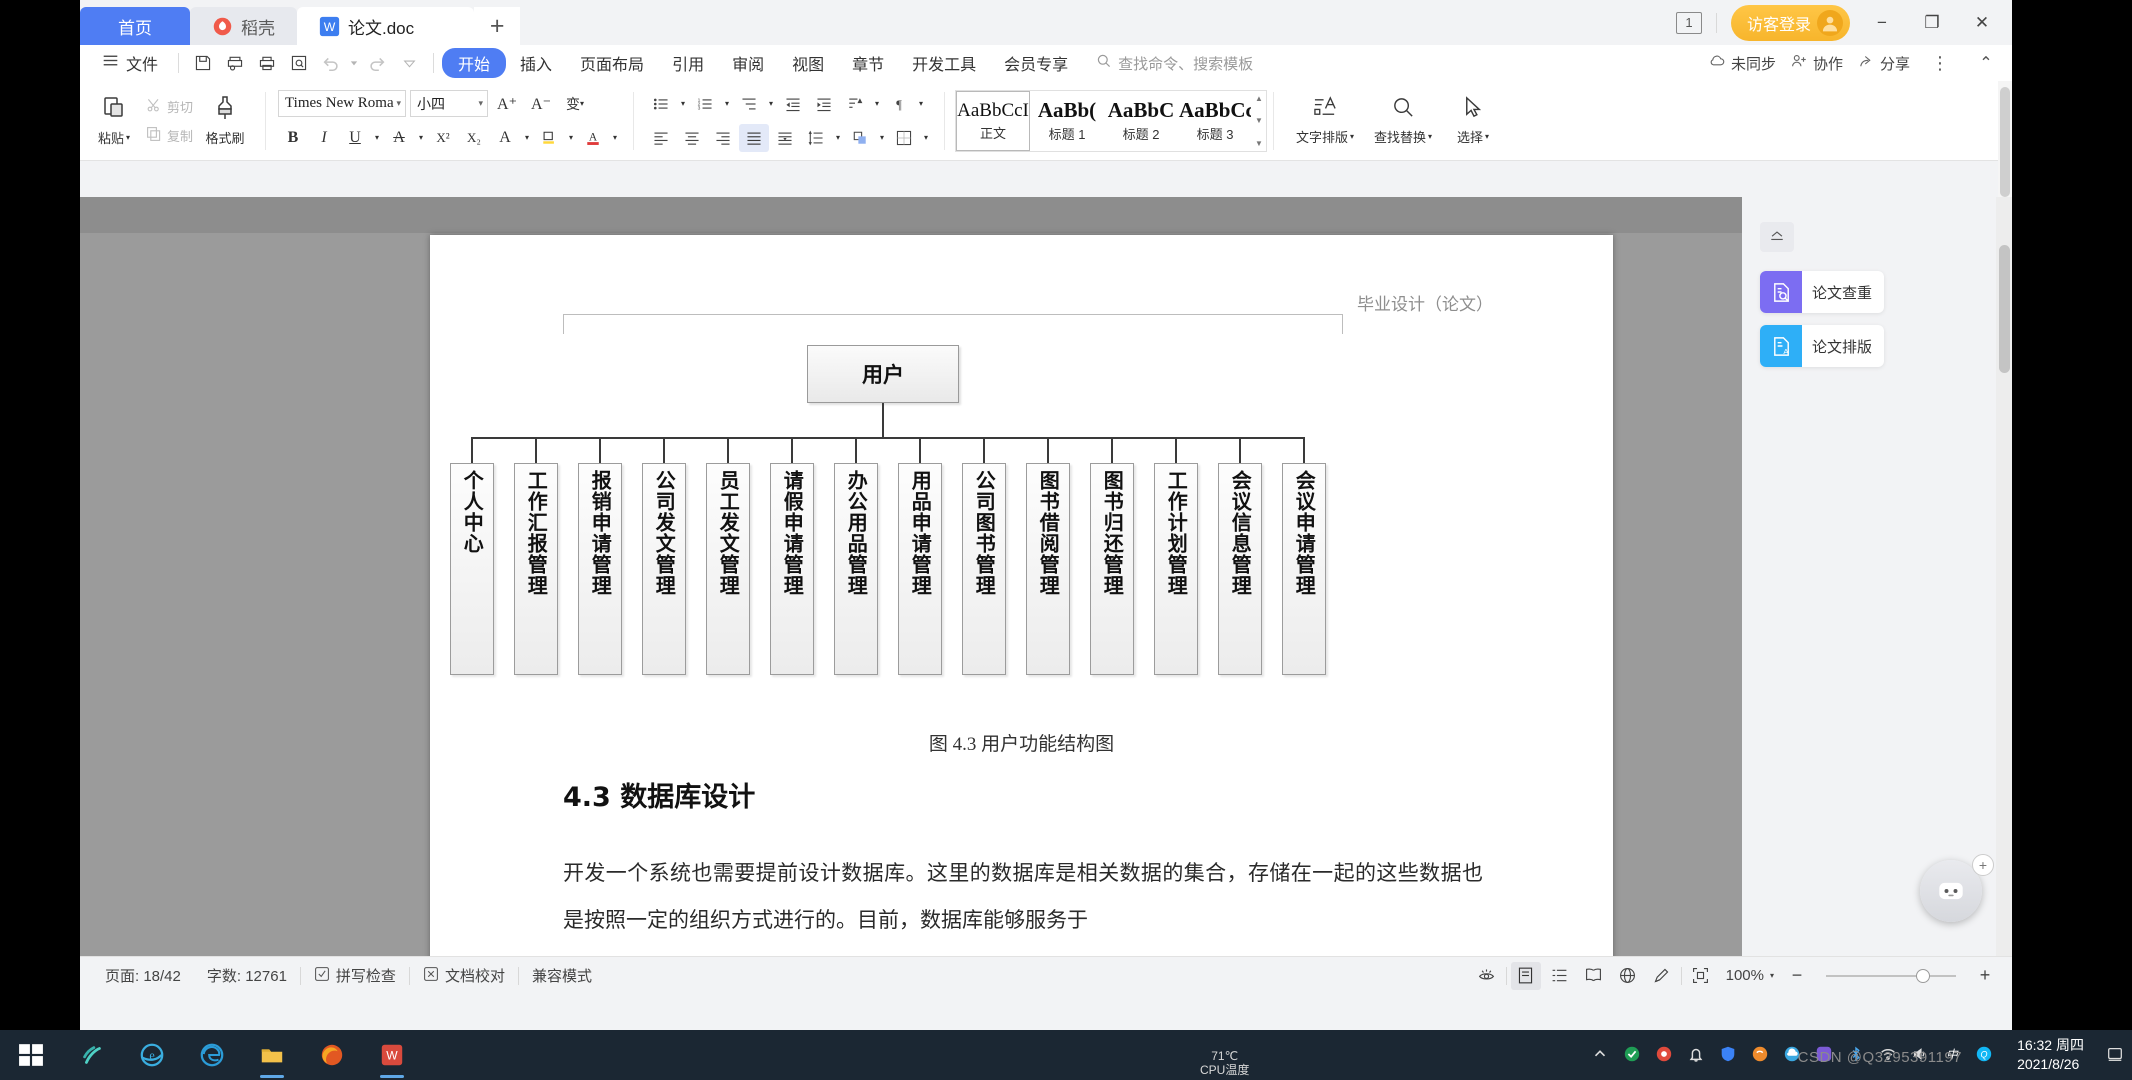  What do you see at coordinates (754, 137) in the screenshot?
I see `justify-icon` at bounding box center [754, 137].